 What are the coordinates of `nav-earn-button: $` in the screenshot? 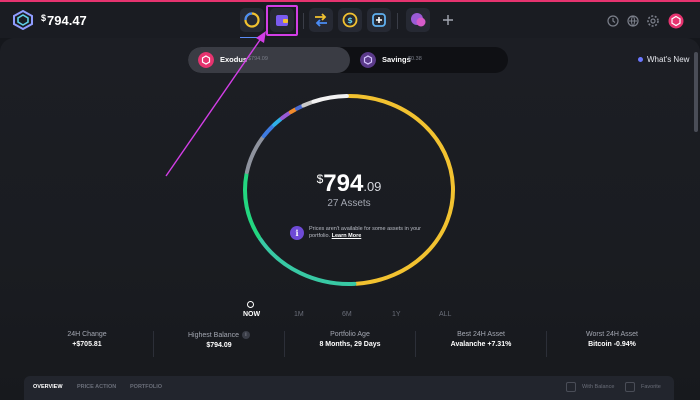 It's located at (350, 20).